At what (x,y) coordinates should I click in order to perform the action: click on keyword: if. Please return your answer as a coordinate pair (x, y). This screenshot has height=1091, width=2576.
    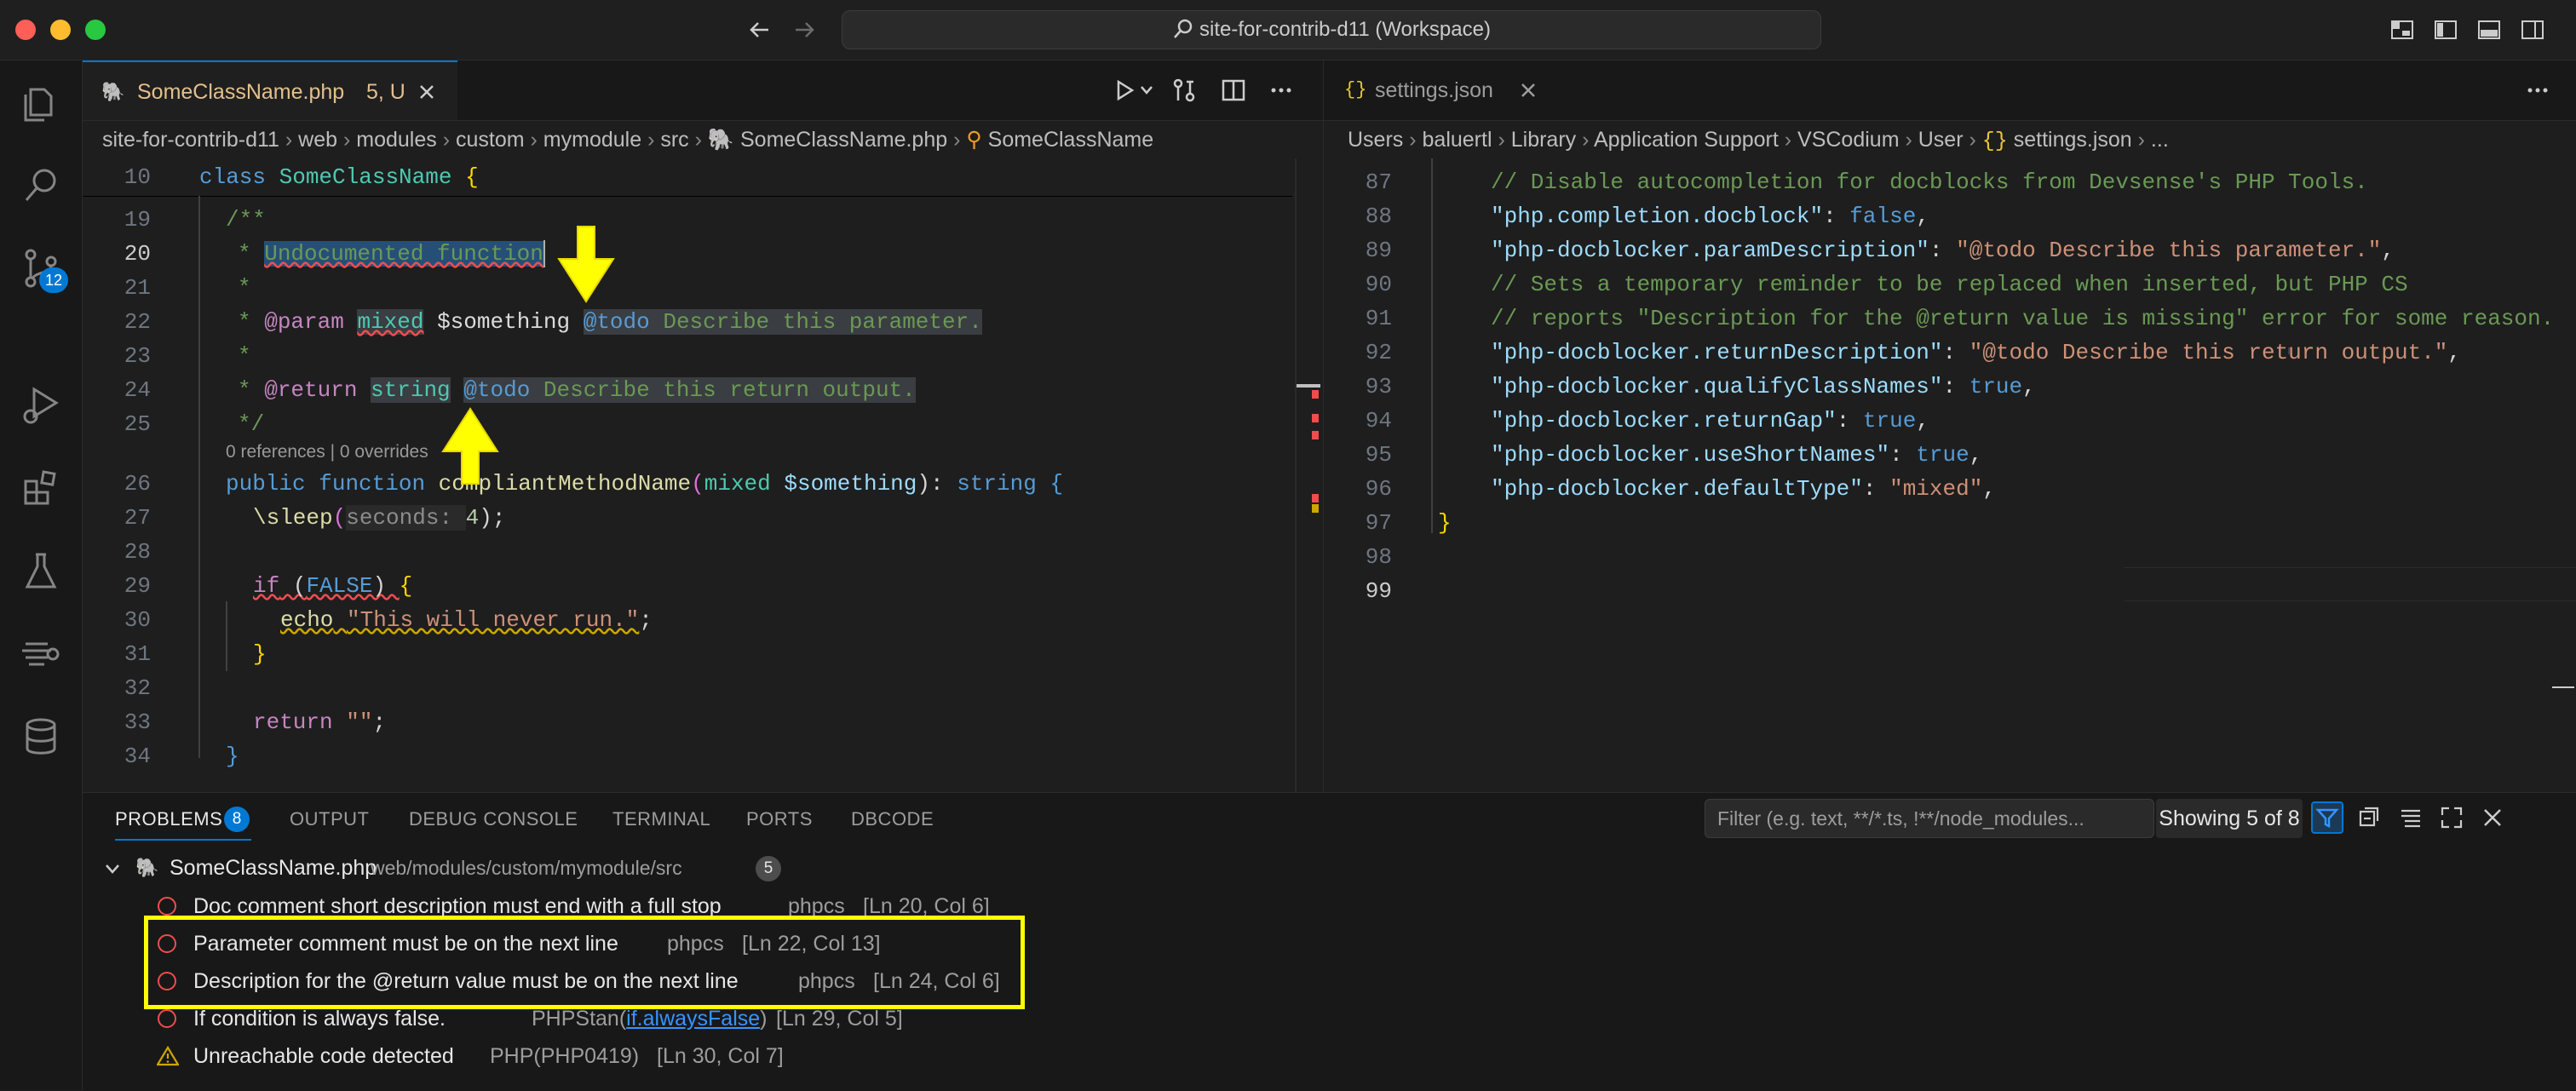
    Looking at the image, I should click on (267, 586).